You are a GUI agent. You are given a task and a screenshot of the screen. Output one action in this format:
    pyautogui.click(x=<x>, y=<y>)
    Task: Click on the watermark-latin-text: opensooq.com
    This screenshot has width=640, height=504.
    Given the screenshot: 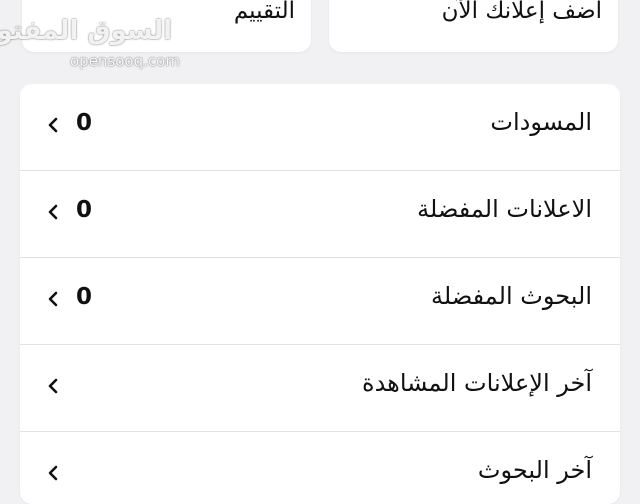 What is the action you would take?
    pyautogui.click(x=125, y=61)
    